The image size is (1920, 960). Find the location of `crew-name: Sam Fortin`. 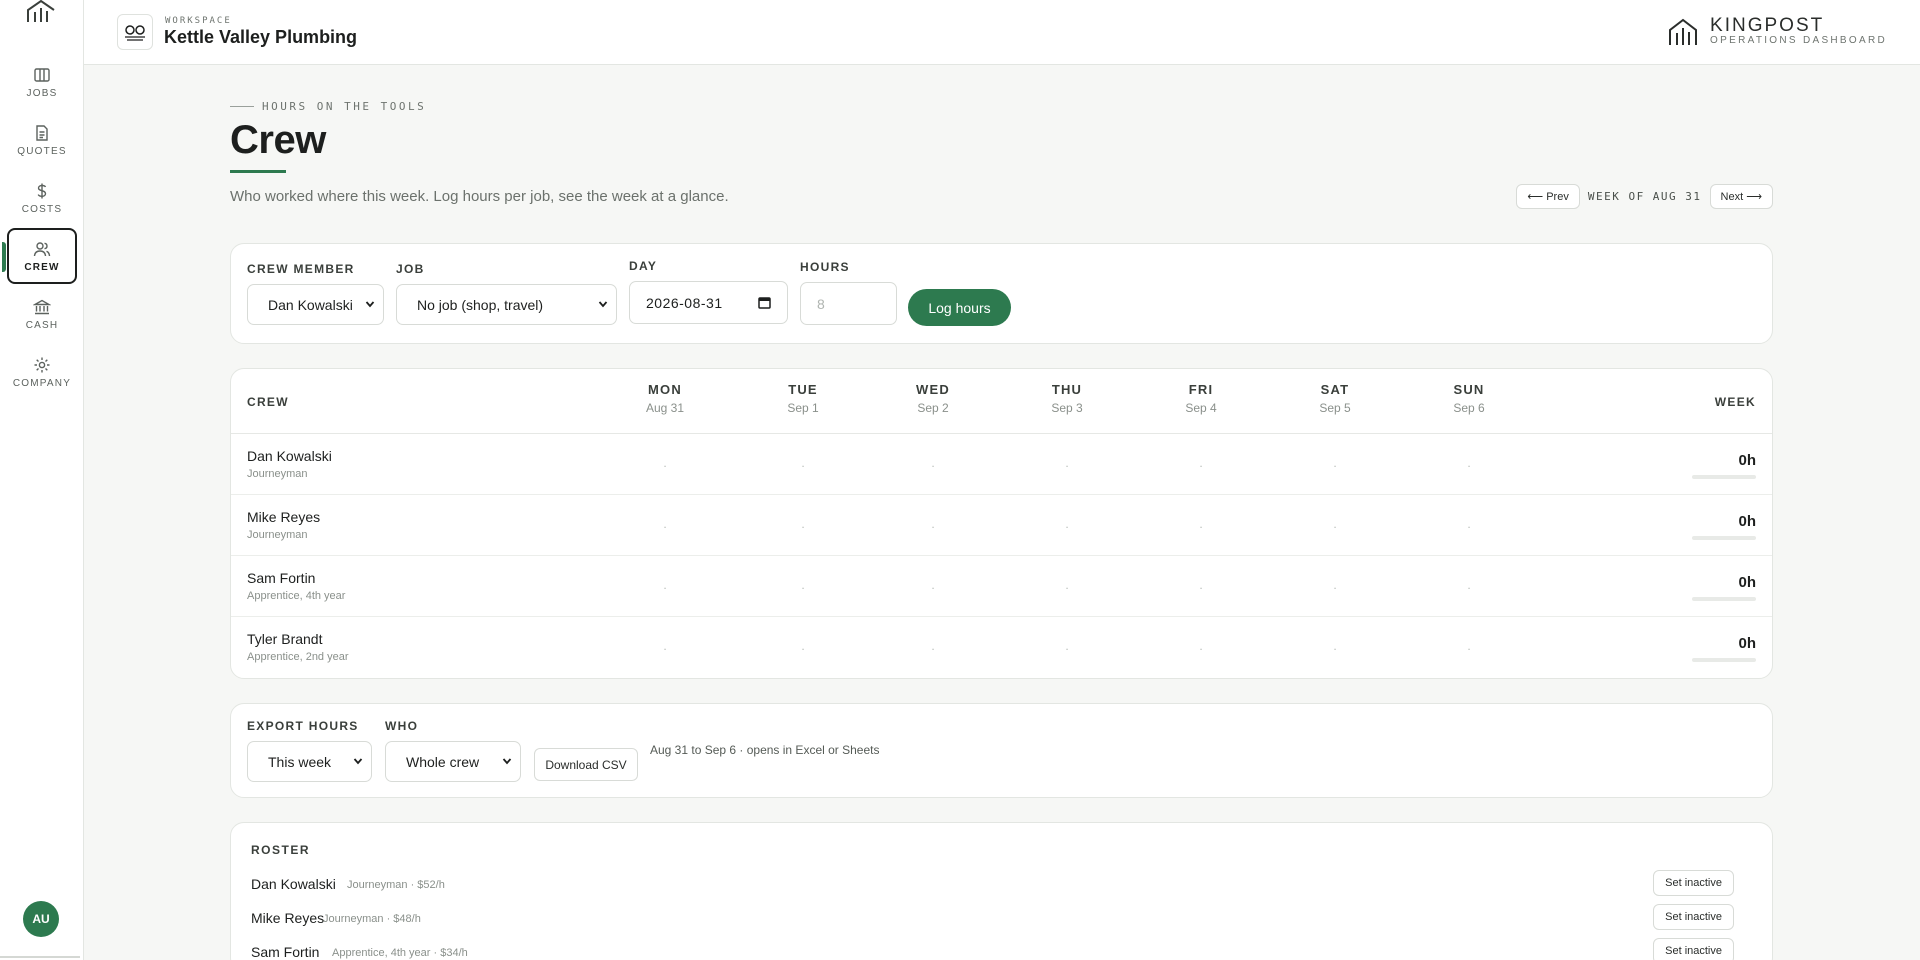

crew-name: Sam Fortin is located at coordinates (281, 578).